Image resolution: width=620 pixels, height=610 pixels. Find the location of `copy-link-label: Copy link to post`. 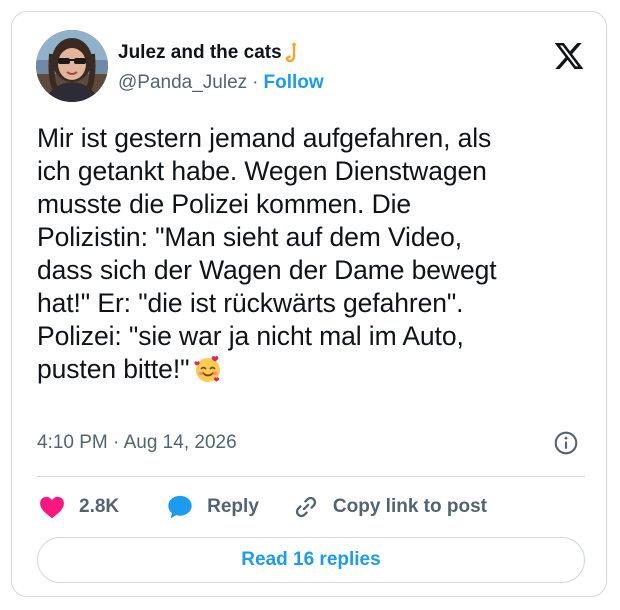

copy-link-label: Copy link to post is located at coordinates (409, 506).